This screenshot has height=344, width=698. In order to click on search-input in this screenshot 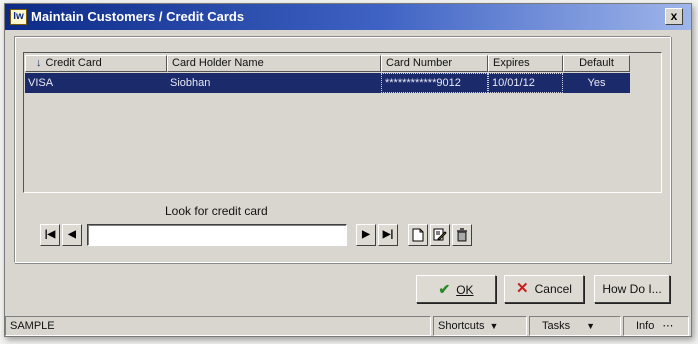, I will do `click(217, 235)`.